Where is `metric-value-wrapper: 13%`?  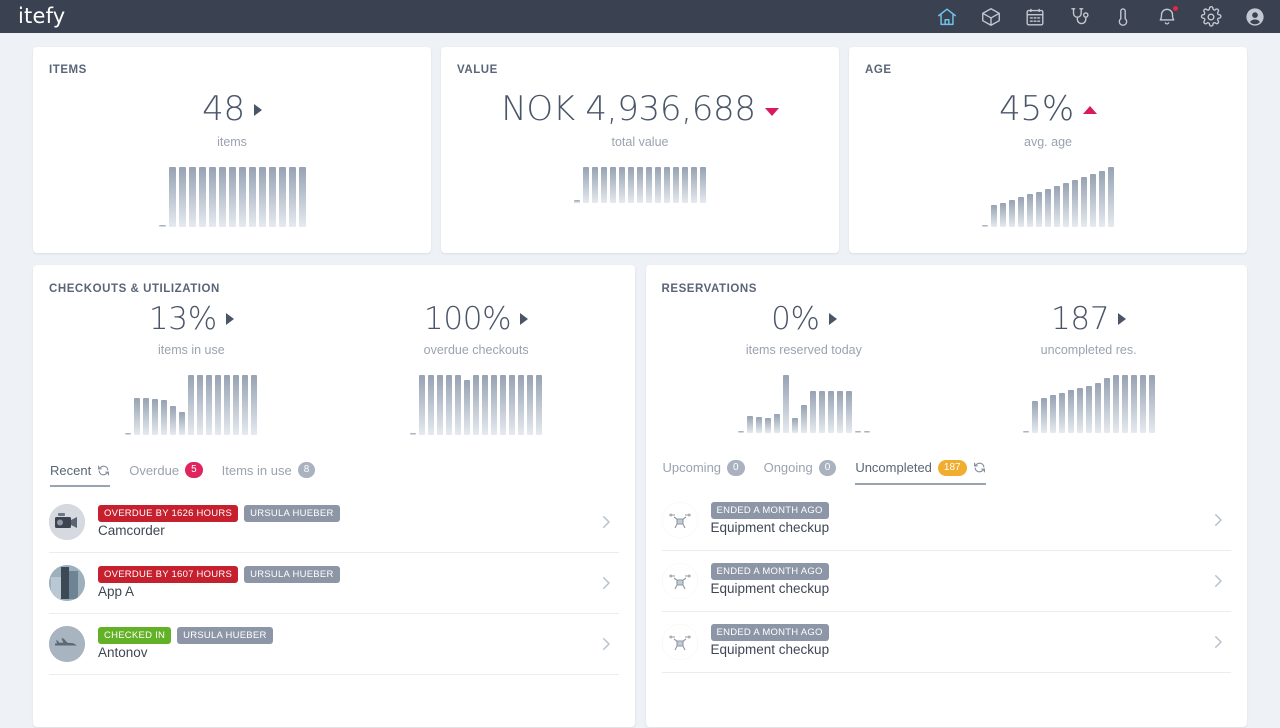 metric-value-wrapper: 13% is located at coordinates (191, 319).